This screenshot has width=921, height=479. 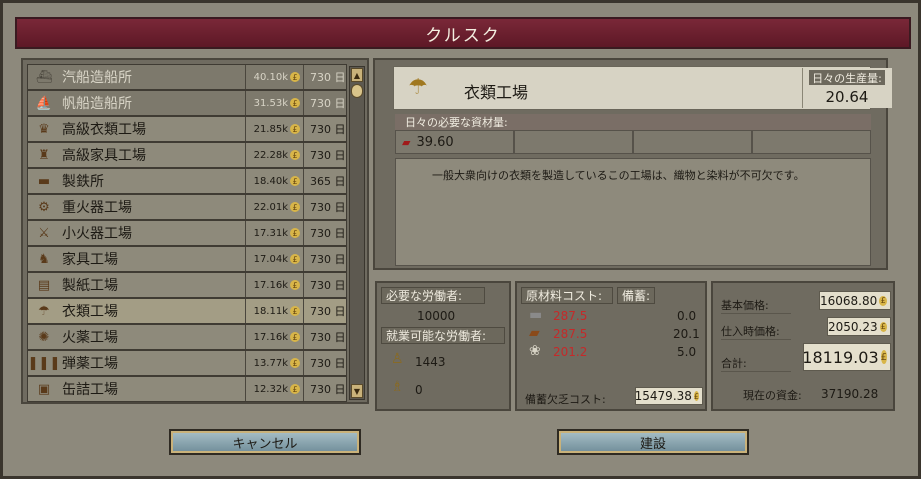 I want to click on shortage-label: 備蓄欠乏コスト:, so click(x=565, y=399).